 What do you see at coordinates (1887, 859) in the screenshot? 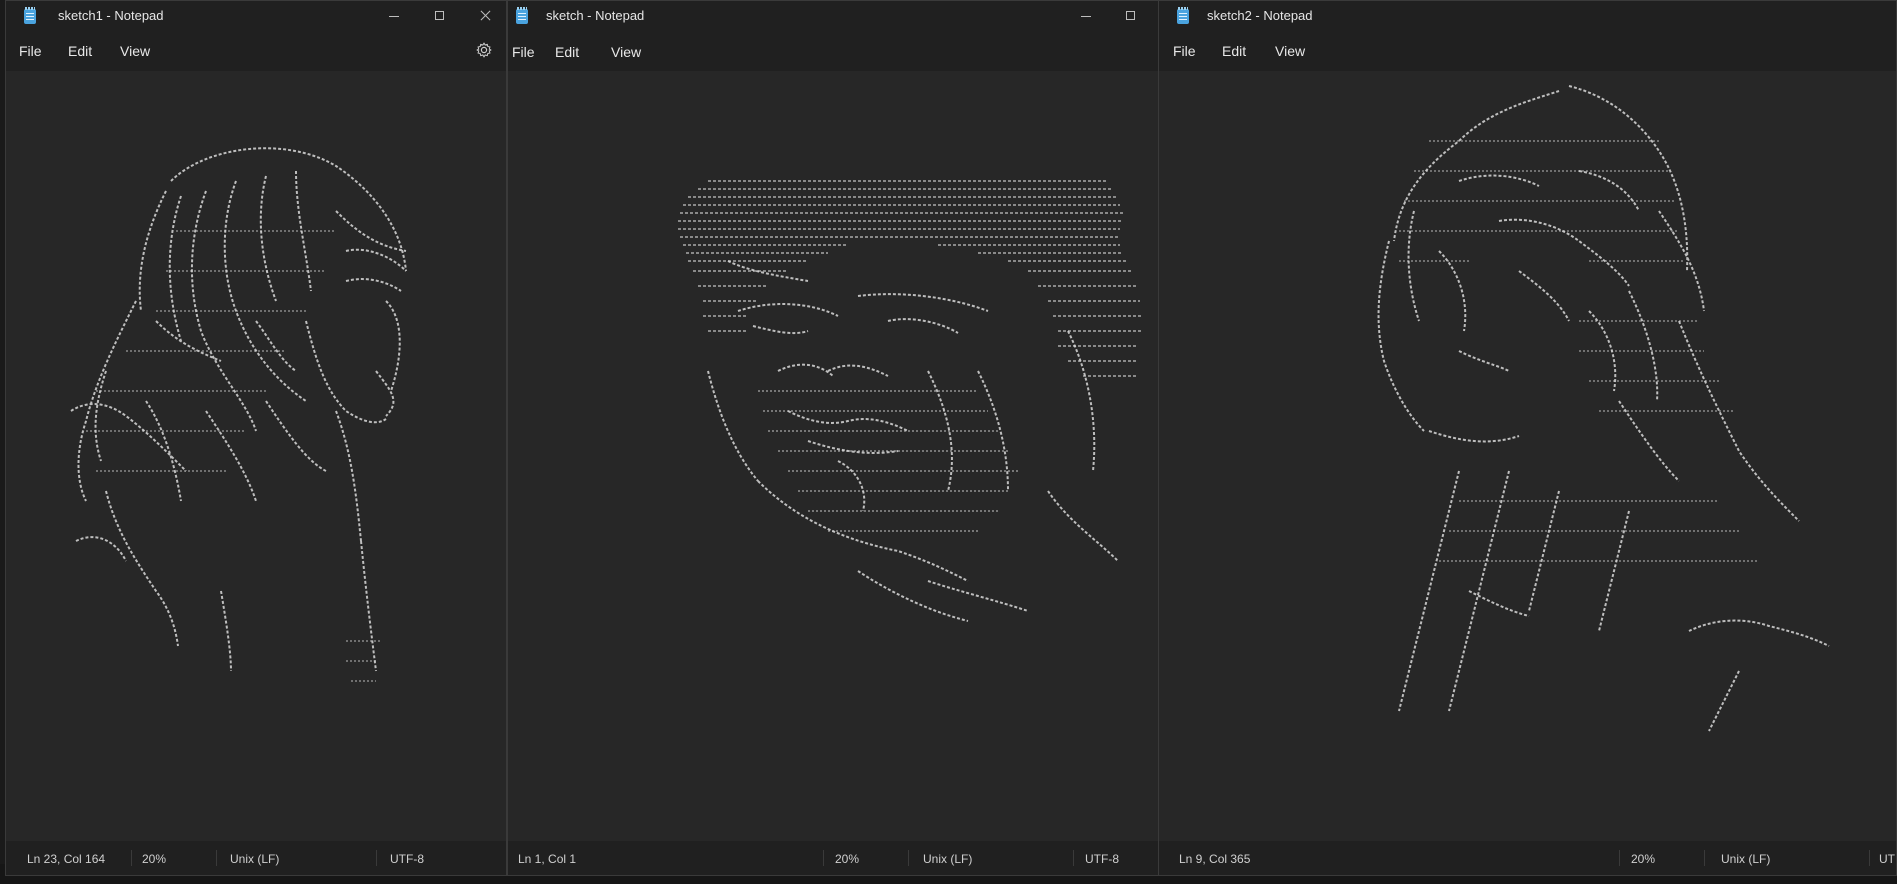
I see `encoding: UT` at bounding box center [1887, 859].